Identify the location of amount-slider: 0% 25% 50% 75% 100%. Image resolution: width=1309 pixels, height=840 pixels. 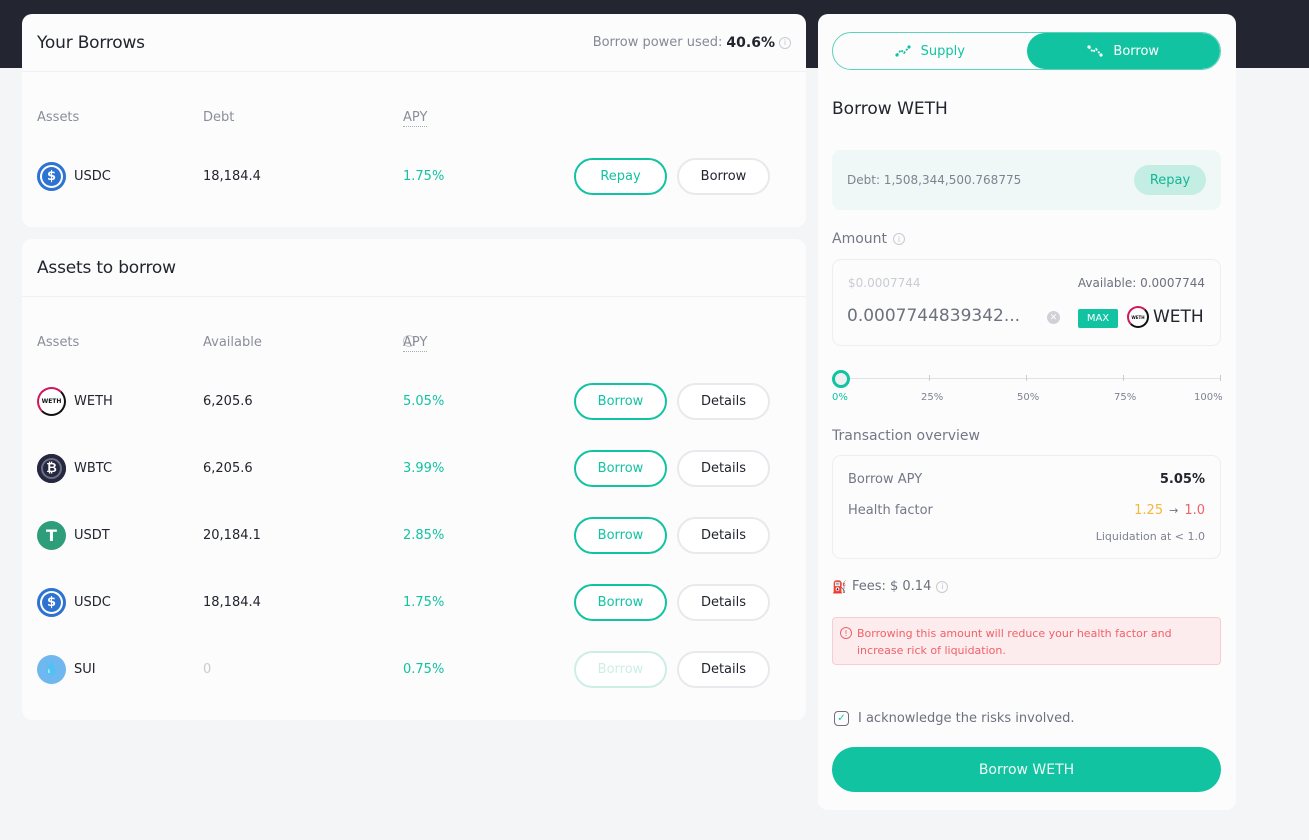
(1027, 386).